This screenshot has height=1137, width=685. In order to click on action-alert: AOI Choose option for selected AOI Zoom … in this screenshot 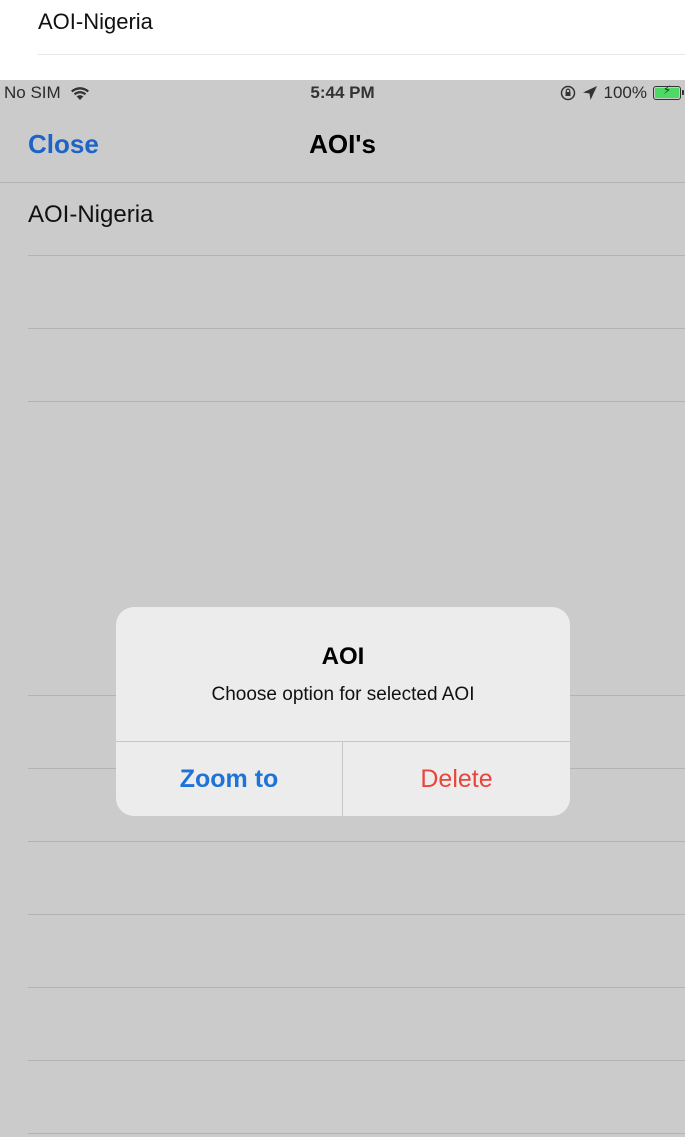, I will do `click(343, 711)`.